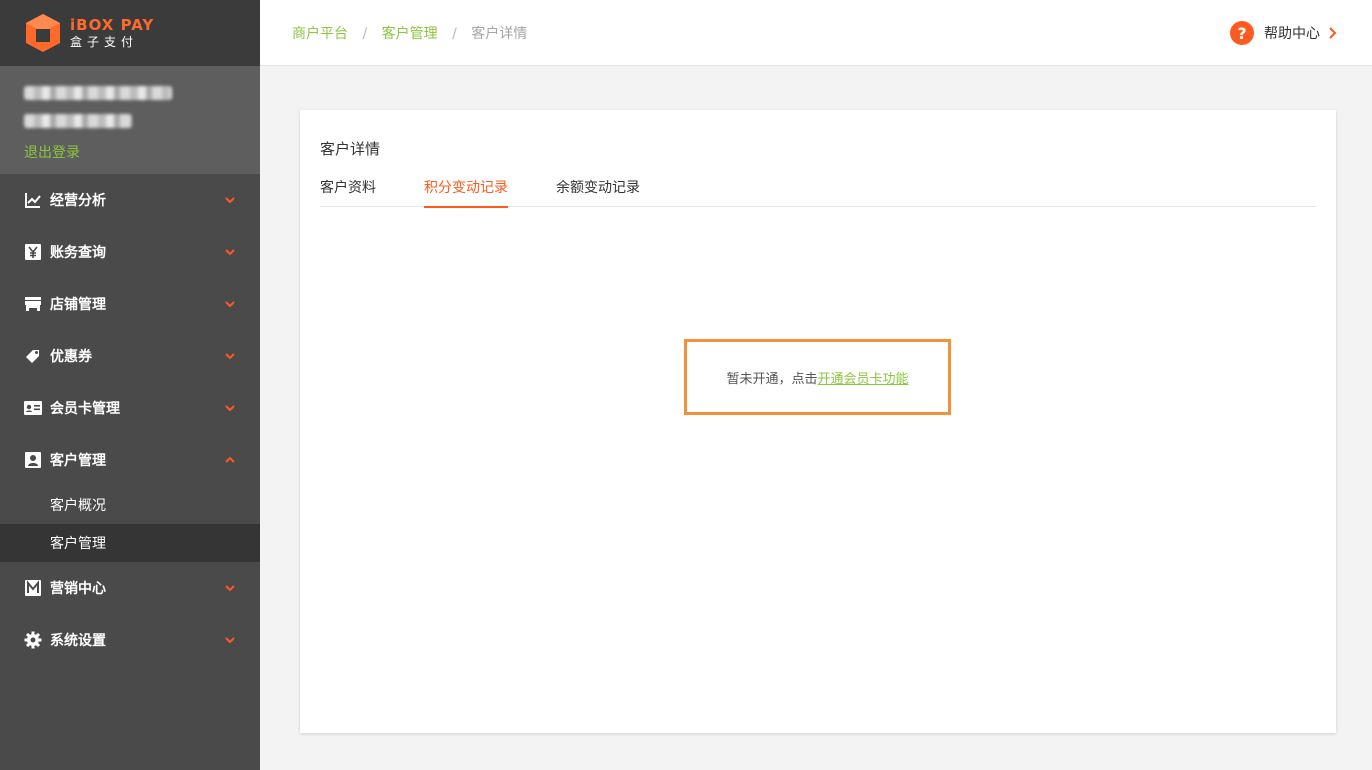 This screenshot has height=770, width=1372. Describe the element at coordinates (130, 460) in the screenshot. I see `sidebar-item-customer: 客户管理` at that location.